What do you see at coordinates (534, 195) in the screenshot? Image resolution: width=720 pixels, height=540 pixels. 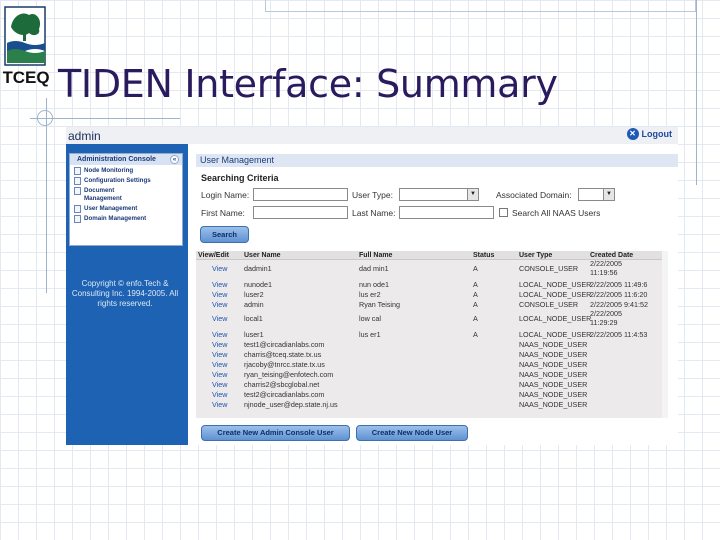 I see `associated-domain-label: Associated Domain:` at bounding box center [534, 195].